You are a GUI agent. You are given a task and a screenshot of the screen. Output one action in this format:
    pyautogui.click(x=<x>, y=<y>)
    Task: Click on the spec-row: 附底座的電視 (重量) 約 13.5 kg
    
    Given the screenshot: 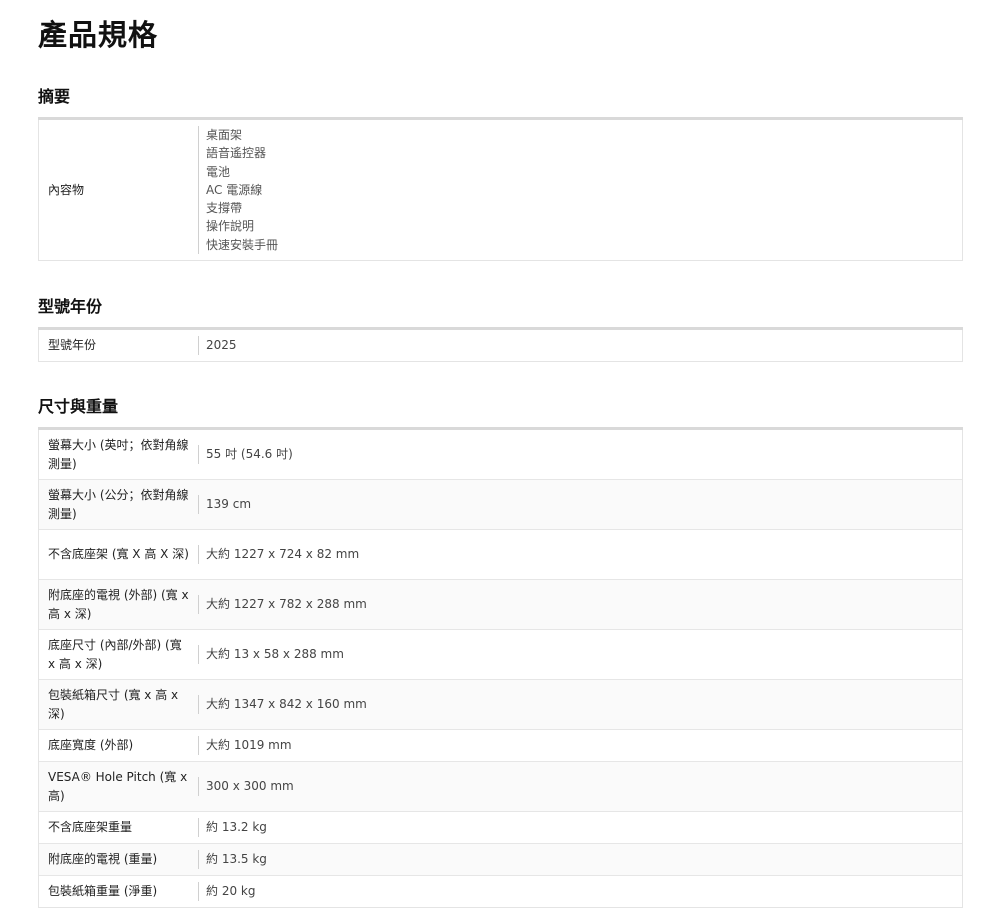 What is the action you would take?
    pyautogui.click(x=500, y=859)
    